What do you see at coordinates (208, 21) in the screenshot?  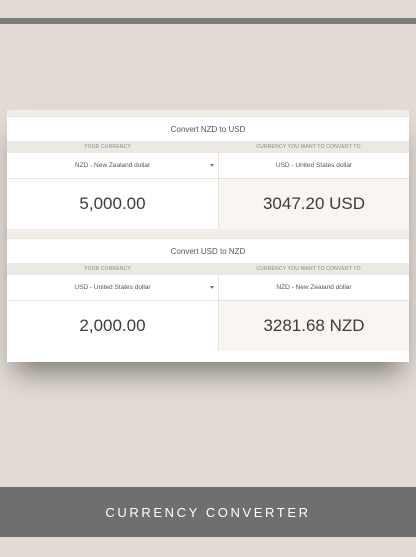 I see `top-divider-bar` at bounding box center [208, 21].